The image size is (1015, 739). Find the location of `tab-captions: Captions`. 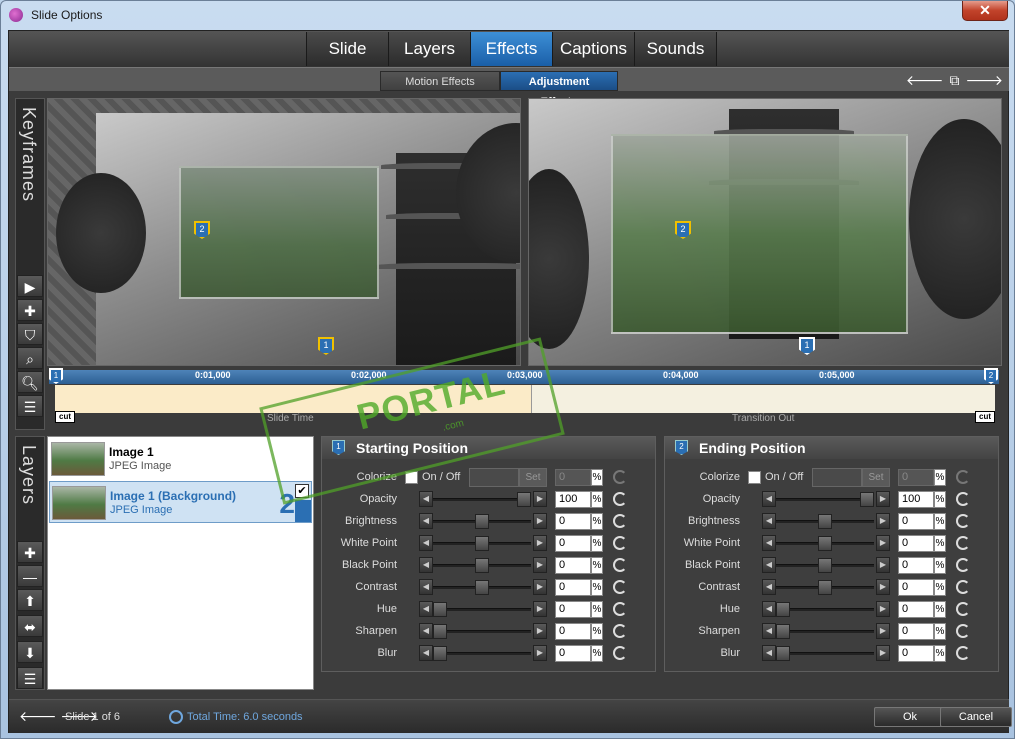

tab-captions: Captions is located at coordinates (594, 49).